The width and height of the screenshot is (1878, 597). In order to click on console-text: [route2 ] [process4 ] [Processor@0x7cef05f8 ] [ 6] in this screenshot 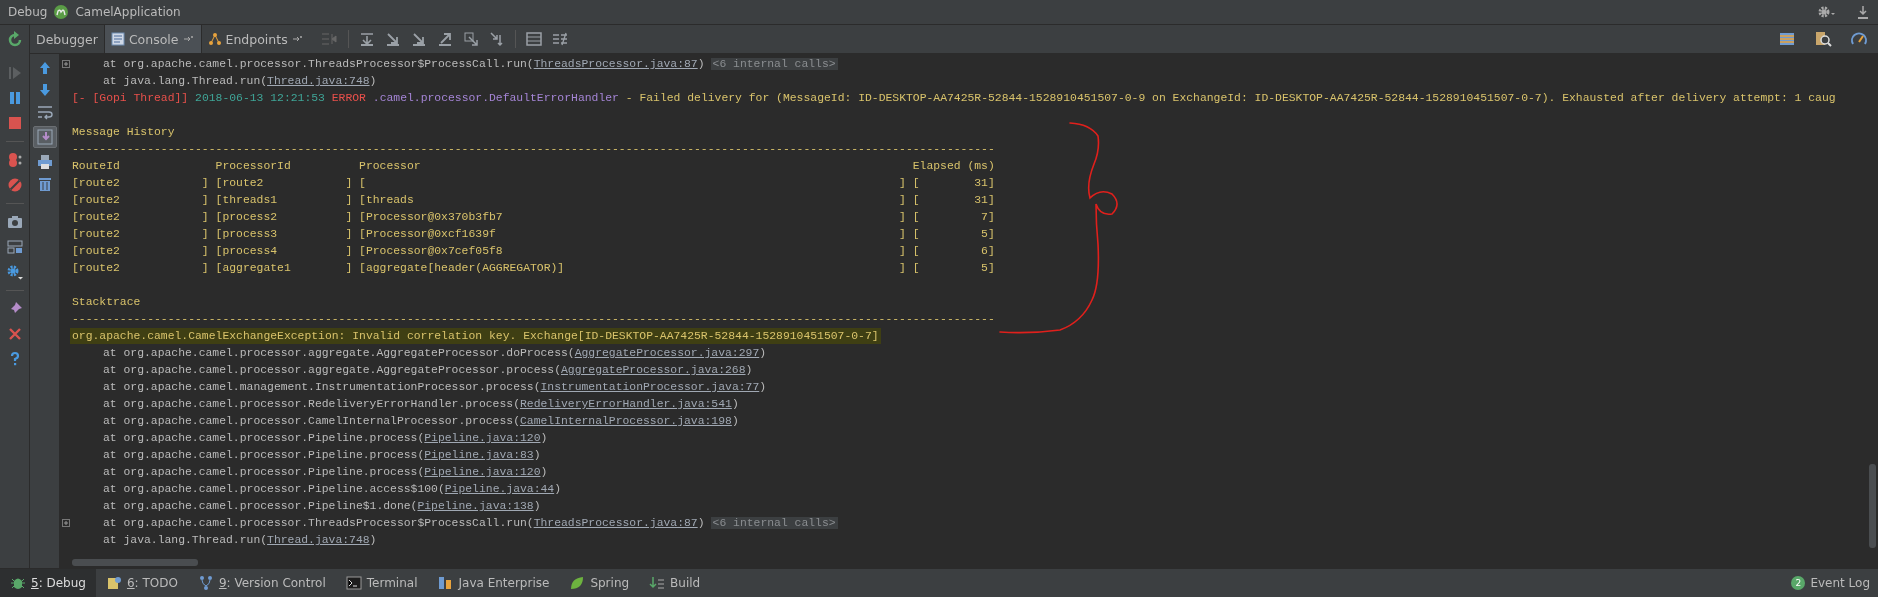, I will do `click(533, 251)`.